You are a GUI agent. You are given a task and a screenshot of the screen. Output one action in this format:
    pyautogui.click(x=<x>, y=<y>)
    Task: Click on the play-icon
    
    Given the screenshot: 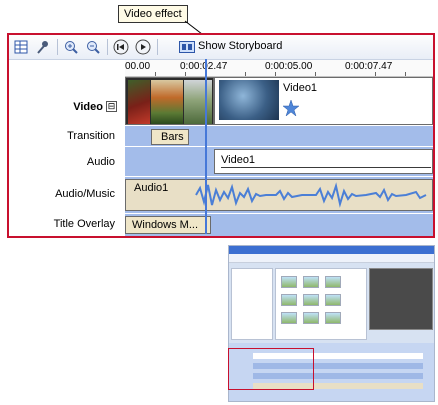 What is the action you would take?
    pyautogui.click(x=143, y=47)
    